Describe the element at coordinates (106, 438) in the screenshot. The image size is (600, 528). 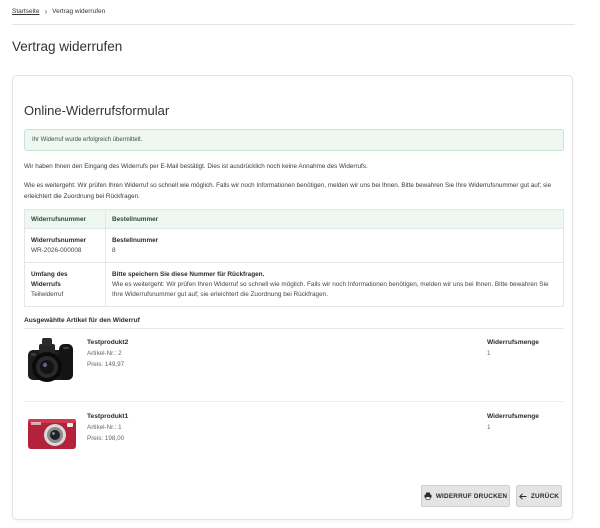
I see `article-price: Preis: 198,00` at that location.